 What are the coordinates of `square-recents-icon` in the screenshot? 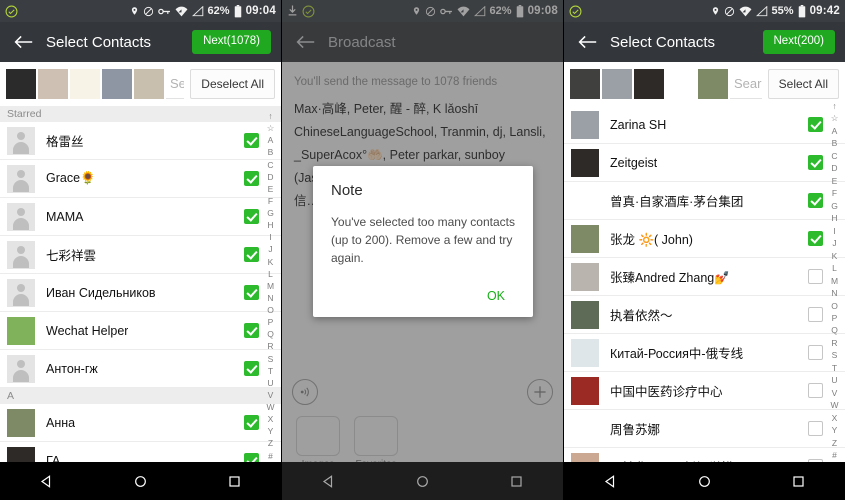 It's located at (798, 481).